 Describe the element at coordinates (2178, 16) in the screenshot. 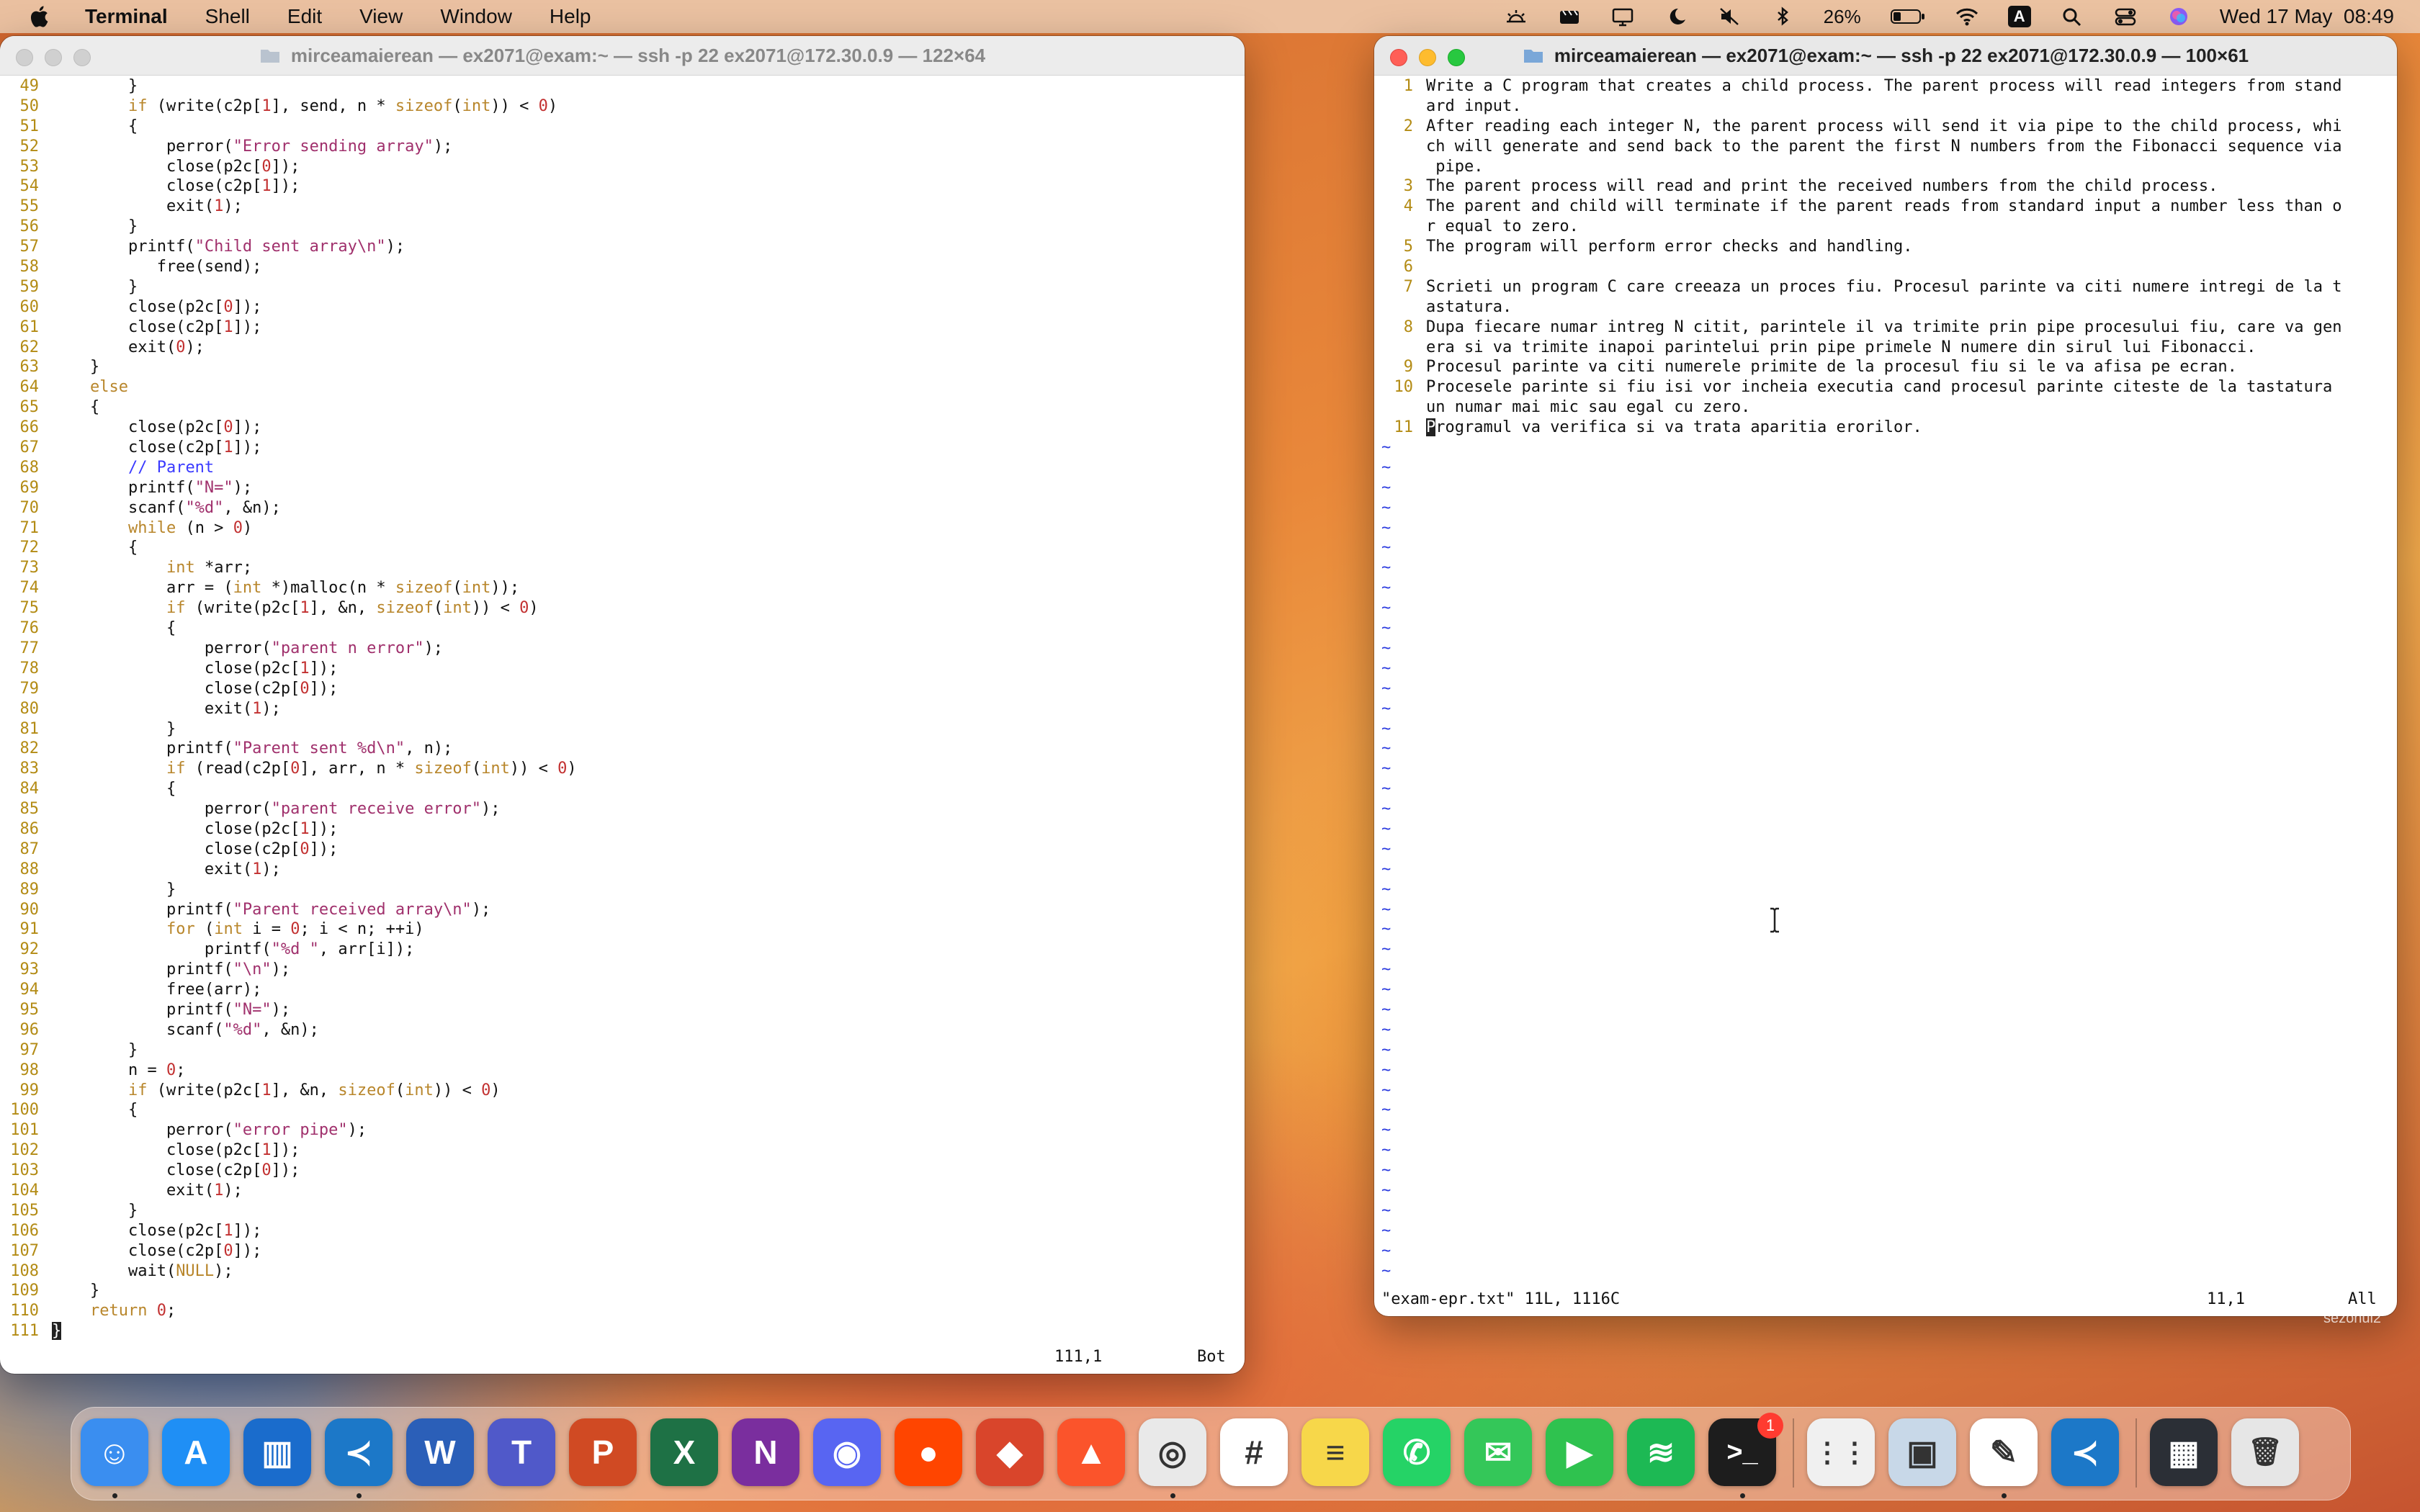

I see `siri-icon` at that location.